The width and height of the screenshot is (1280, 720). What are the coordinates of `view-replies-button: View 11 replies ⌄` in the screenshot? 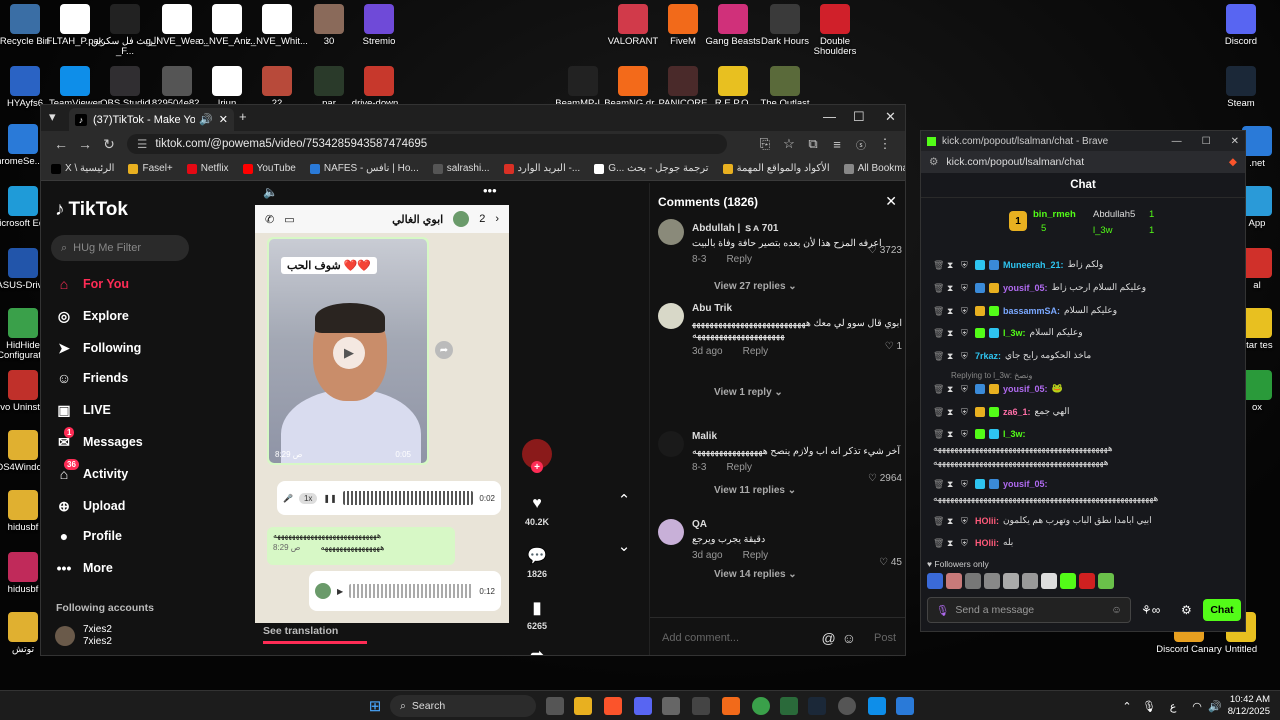 It's located at (755, 490).